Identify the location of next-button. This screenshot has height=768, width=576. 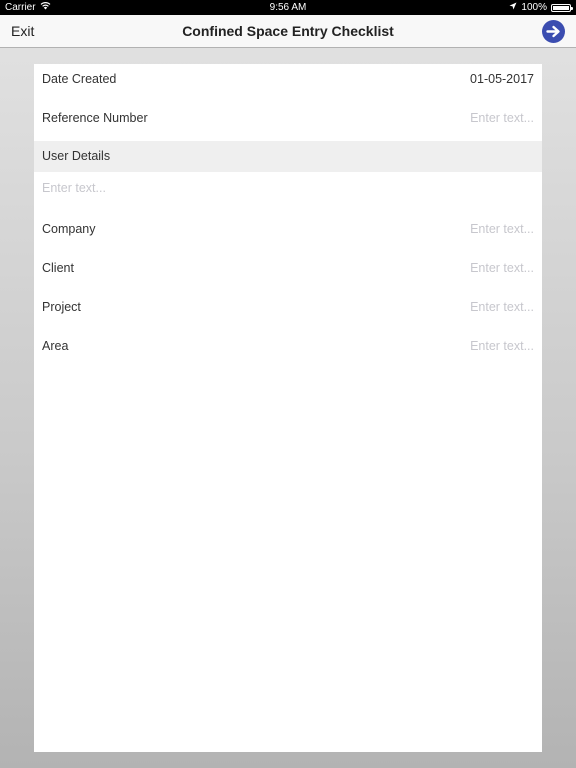
(553, 31).